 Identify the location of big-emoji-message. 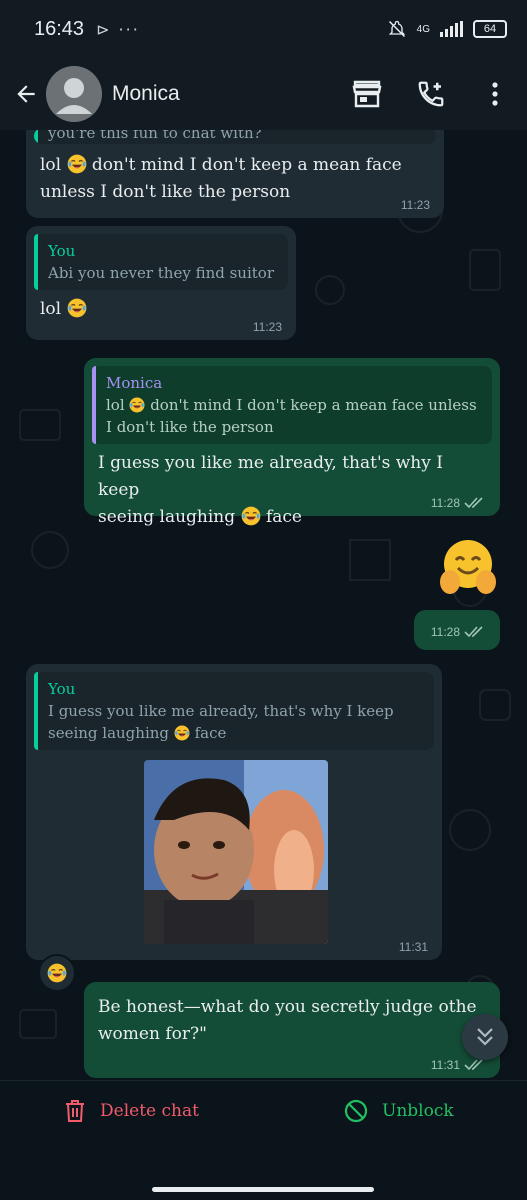
(468, 568).